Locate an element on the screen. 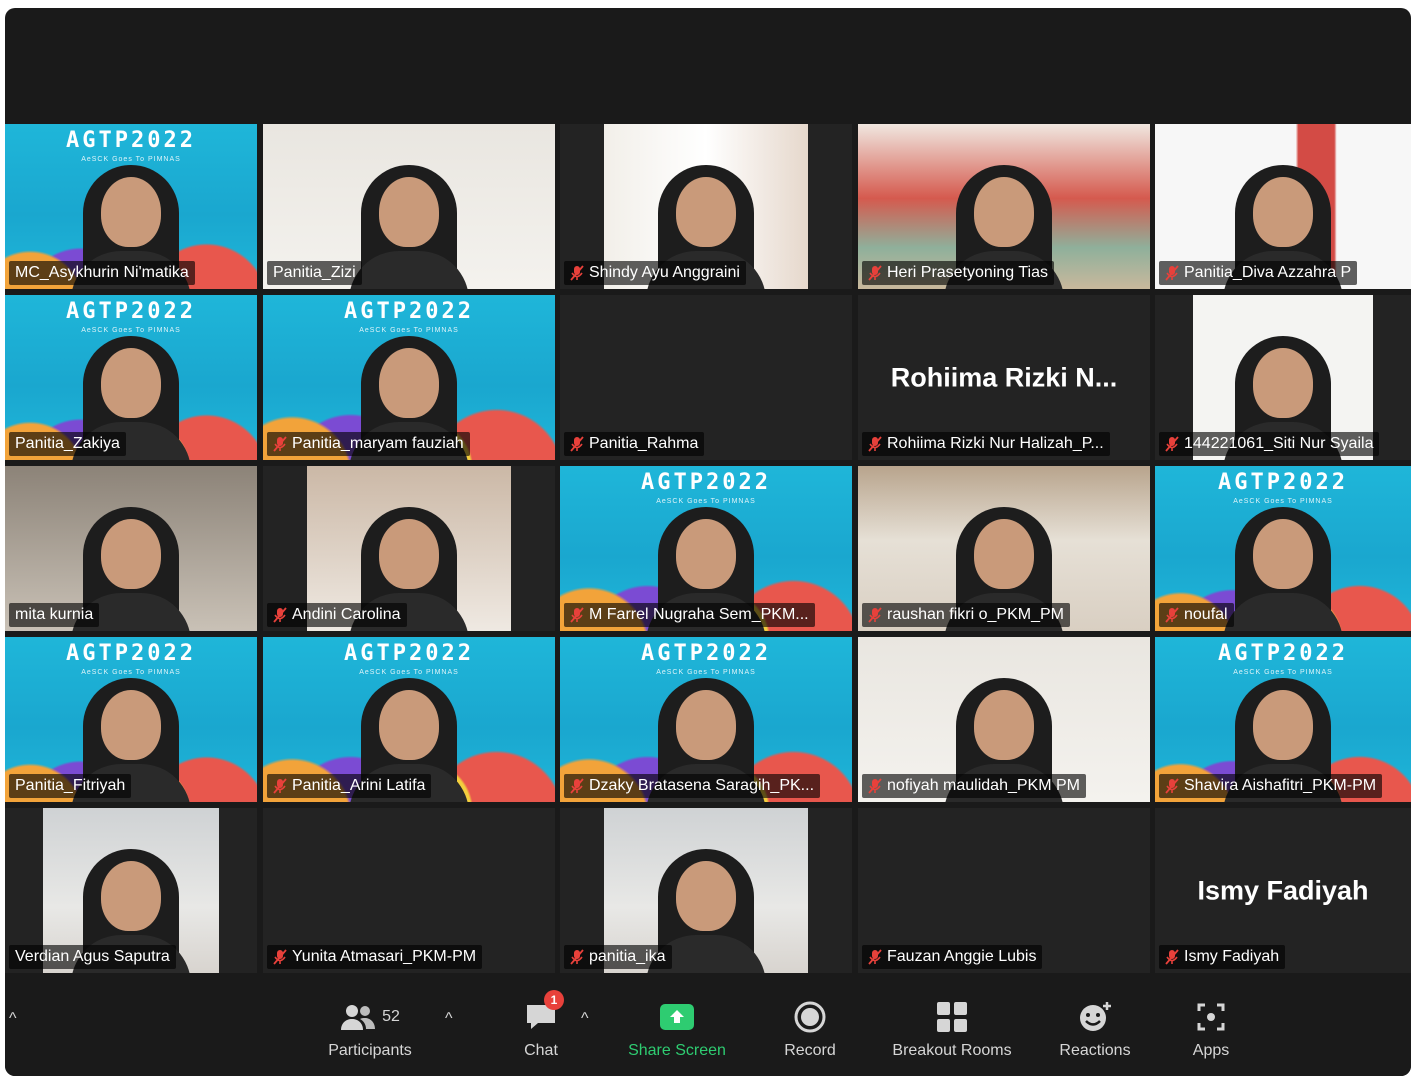  participant-name-tag: panitia_ika is located at coordinates (618, 957).